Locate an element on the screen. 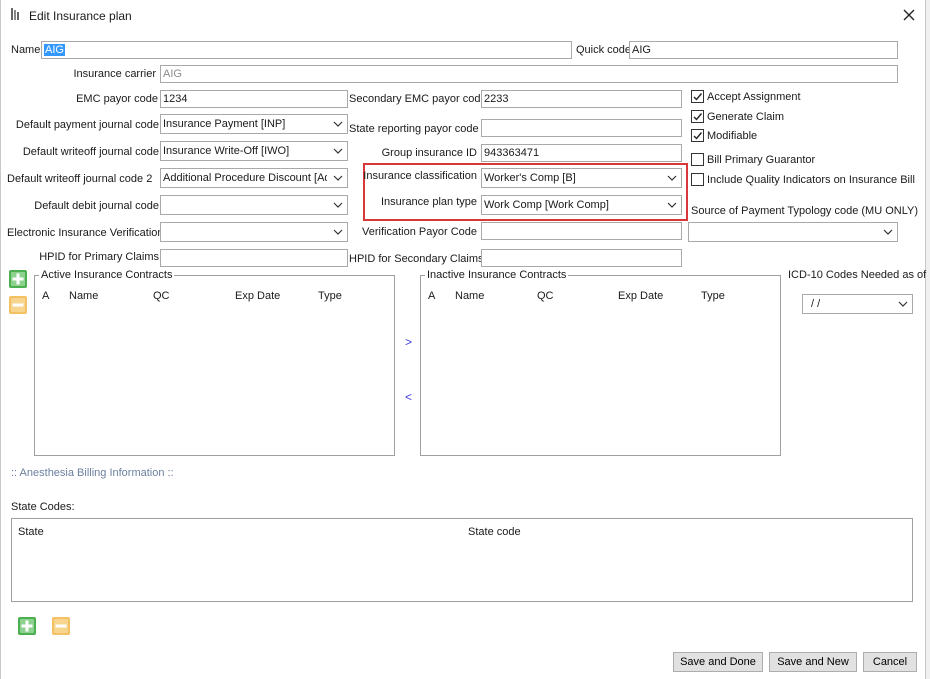  close-icon is located at coordinates (909, 15).